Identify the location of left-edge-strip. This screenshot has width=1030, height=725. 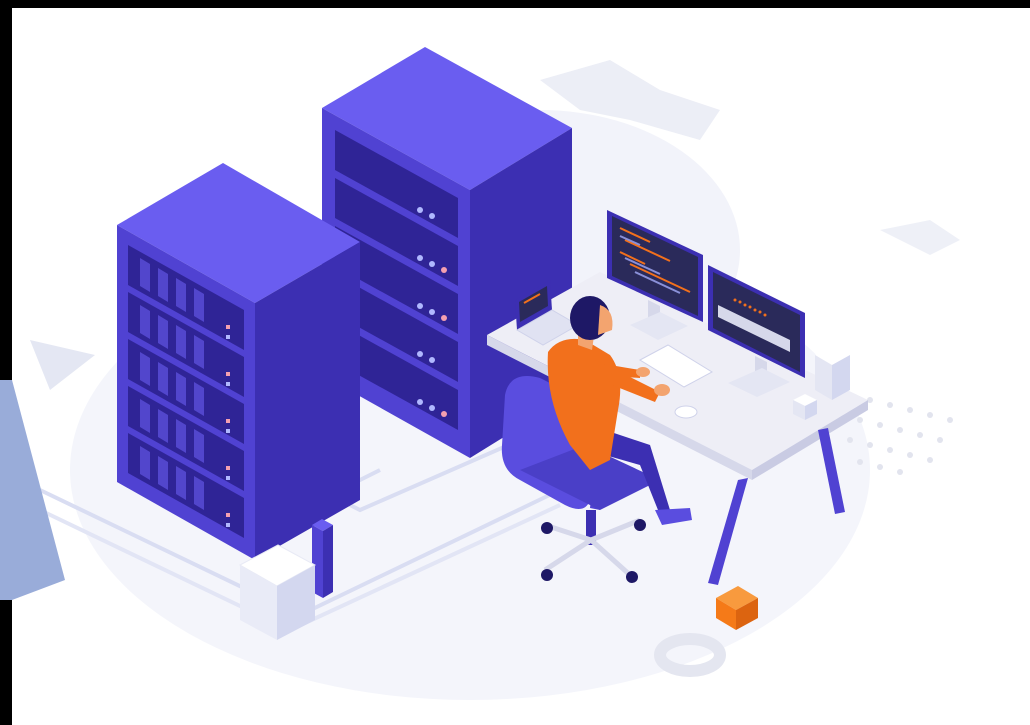
(6, 362).